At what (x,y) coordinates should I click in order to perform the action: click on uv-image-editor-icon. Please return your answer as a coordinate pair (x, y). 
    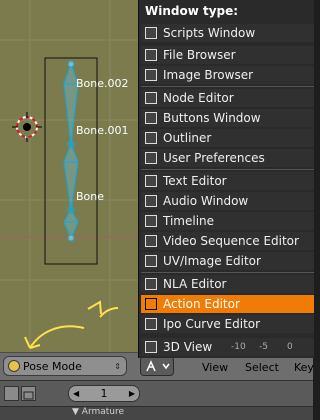
    Looking at the image, I should click on (151, 261).